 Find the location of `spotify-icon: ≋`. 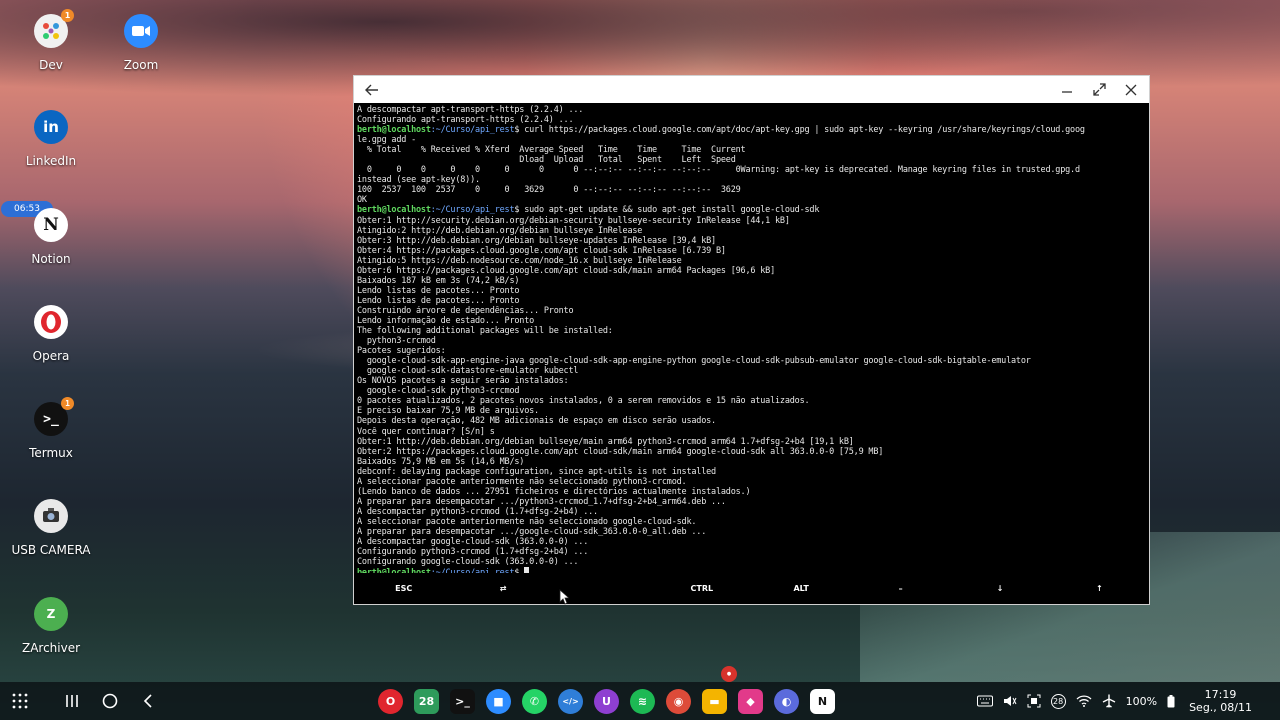

spotify-icon: ≋ is located at coordinates (642, 701).